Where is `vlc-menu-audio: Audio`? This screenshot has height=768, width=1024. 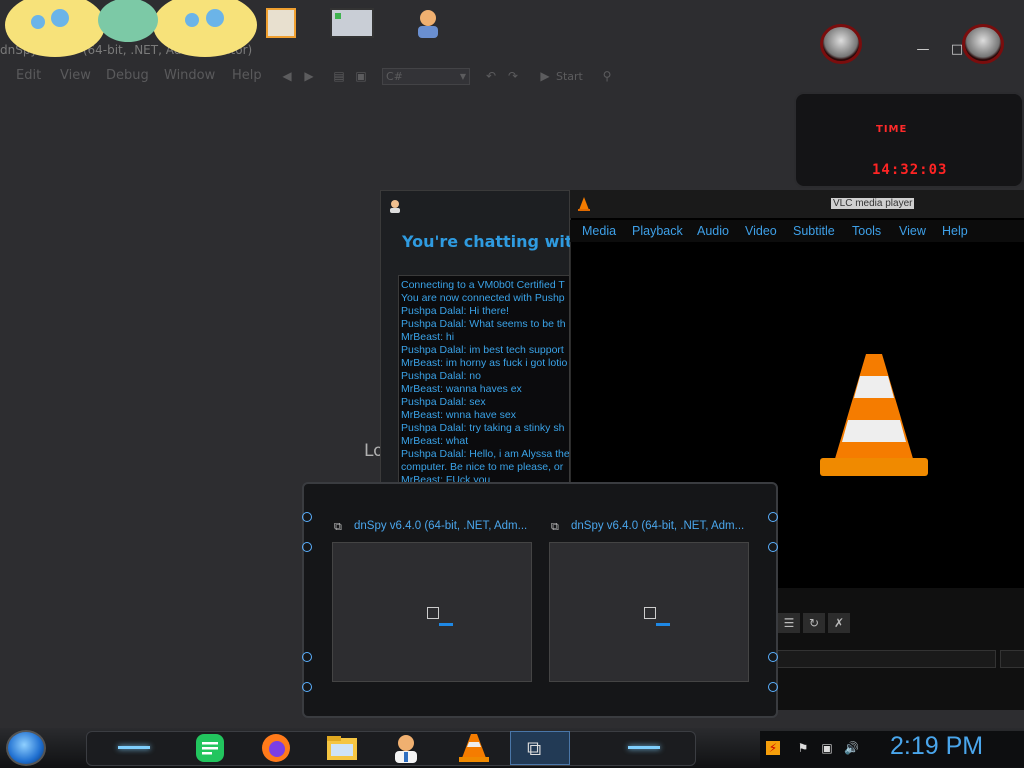
vlc-menu-audio: Audio is located at coordinates (713, 231).